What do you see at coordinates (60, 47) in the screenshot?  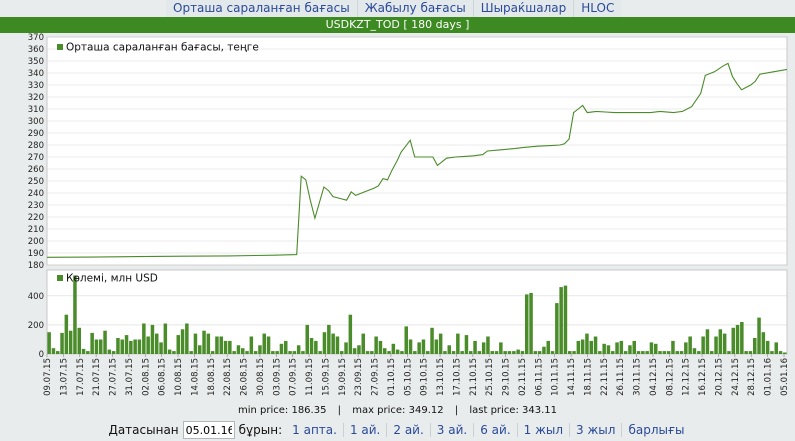 I see `price-legend-swatch` at bounding box center [60, 47].